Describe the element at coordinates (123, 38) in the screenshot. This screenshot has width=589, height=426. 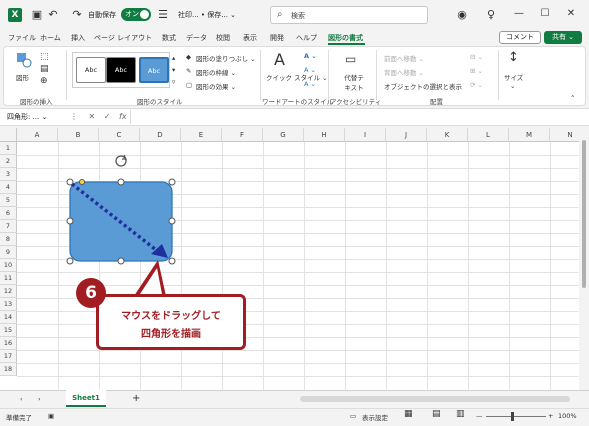
I see `tab-page-layout: ページ レイアウト` at that location.